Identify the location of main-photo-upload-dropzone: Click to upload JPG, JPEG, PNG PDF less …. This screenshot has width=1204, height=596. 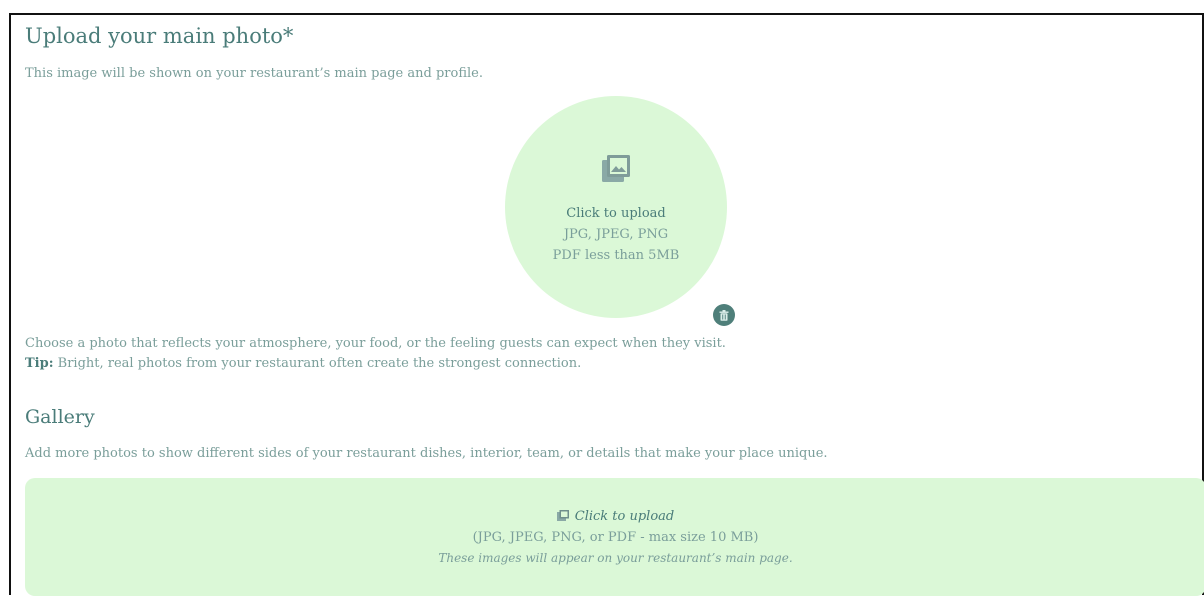
(616, 207).